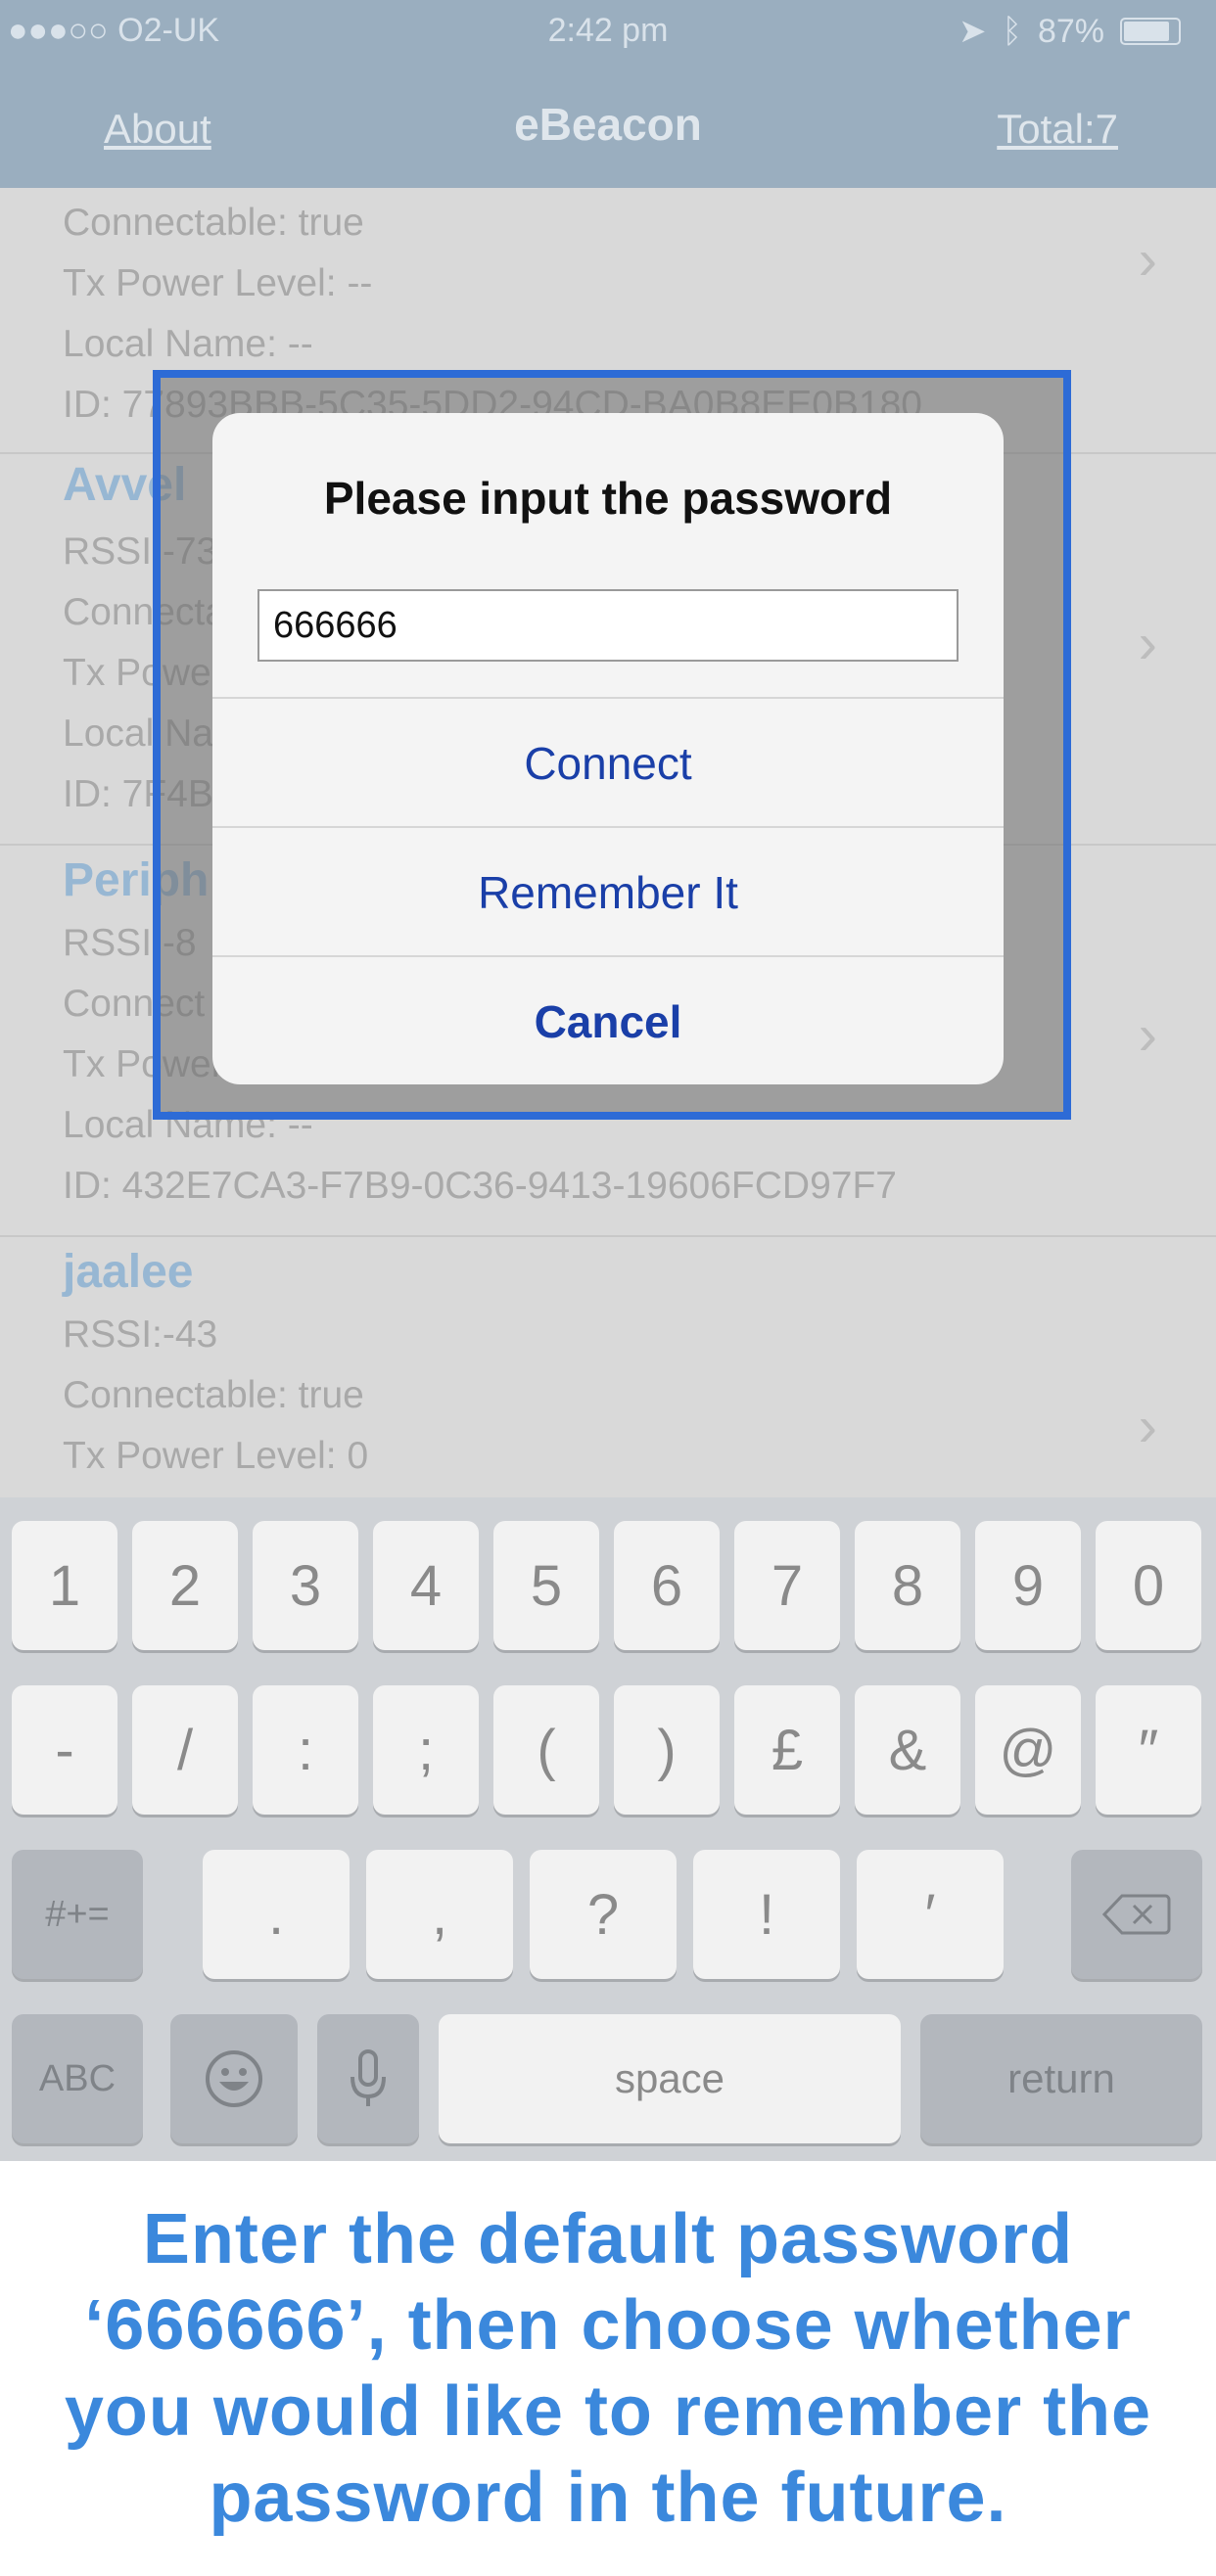  What do you see at coordinates (907, 1585) in the screenshot?
I see `key-8: 8` at bounding box center [907, 1585].